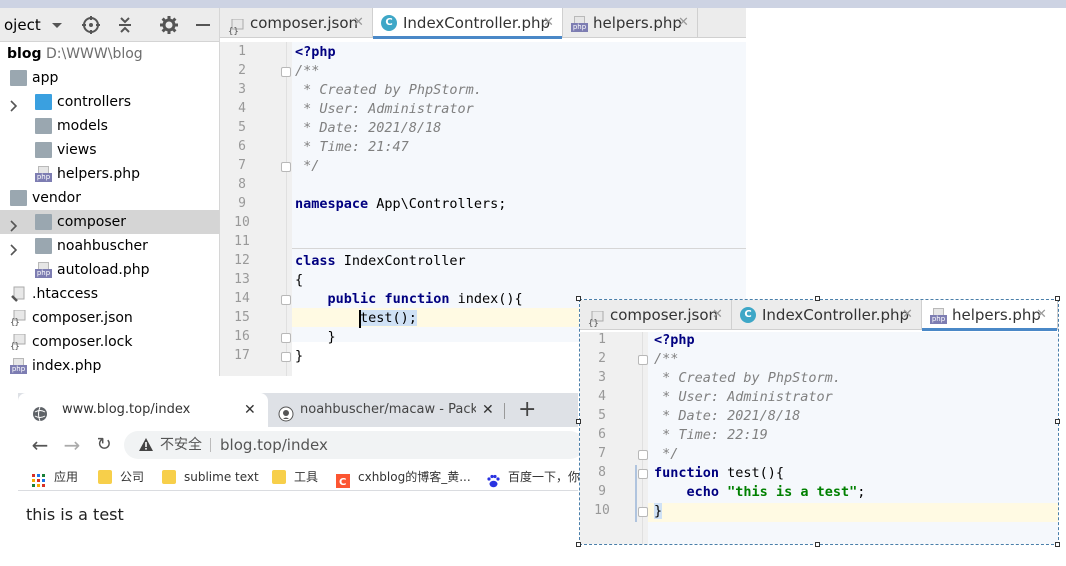  Describe the element at coordinates (104, 445) in the screenshot. I see `reload-icon: ↻` at that location.